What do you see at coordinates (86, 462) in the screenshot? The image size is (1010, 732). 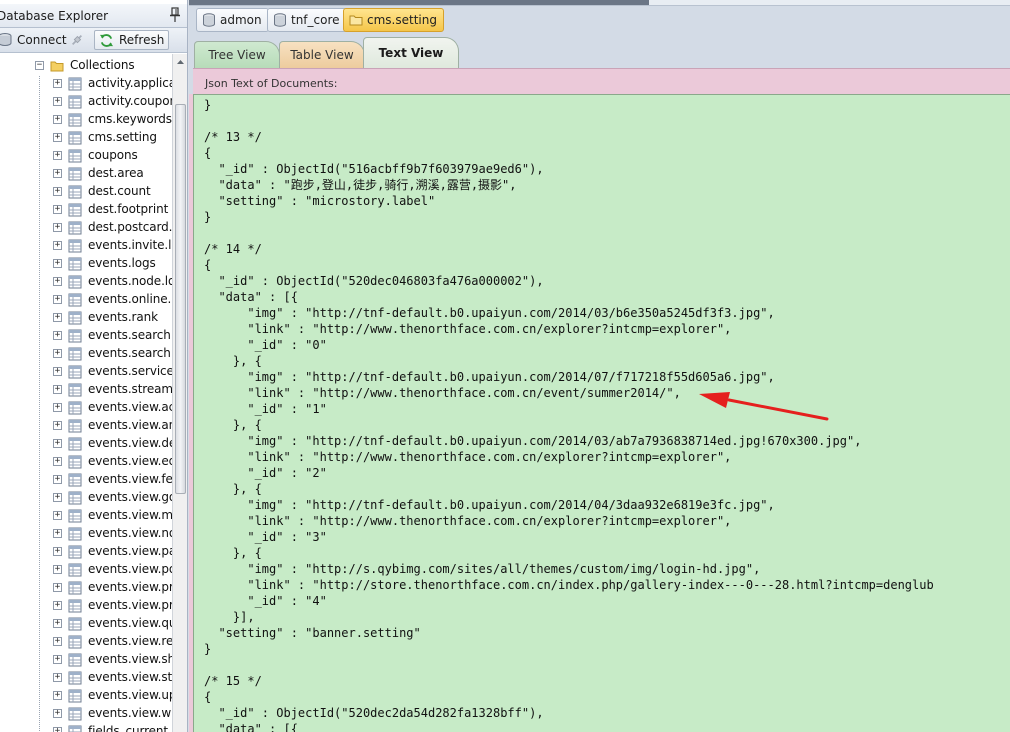 I see `tree-node-collection: + events.view.equ` at bounding box center [86, 462].